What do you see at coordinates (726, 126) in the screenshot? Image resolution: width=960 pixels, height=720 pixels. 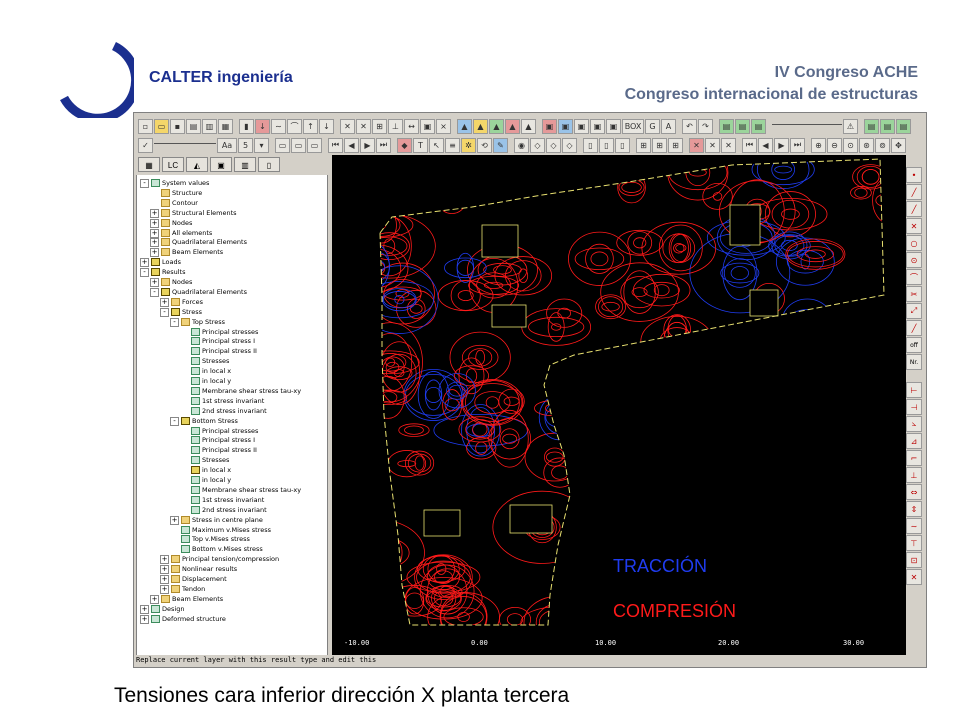 I see `window-1-icon: ▤` at bounding box center [726, 126].